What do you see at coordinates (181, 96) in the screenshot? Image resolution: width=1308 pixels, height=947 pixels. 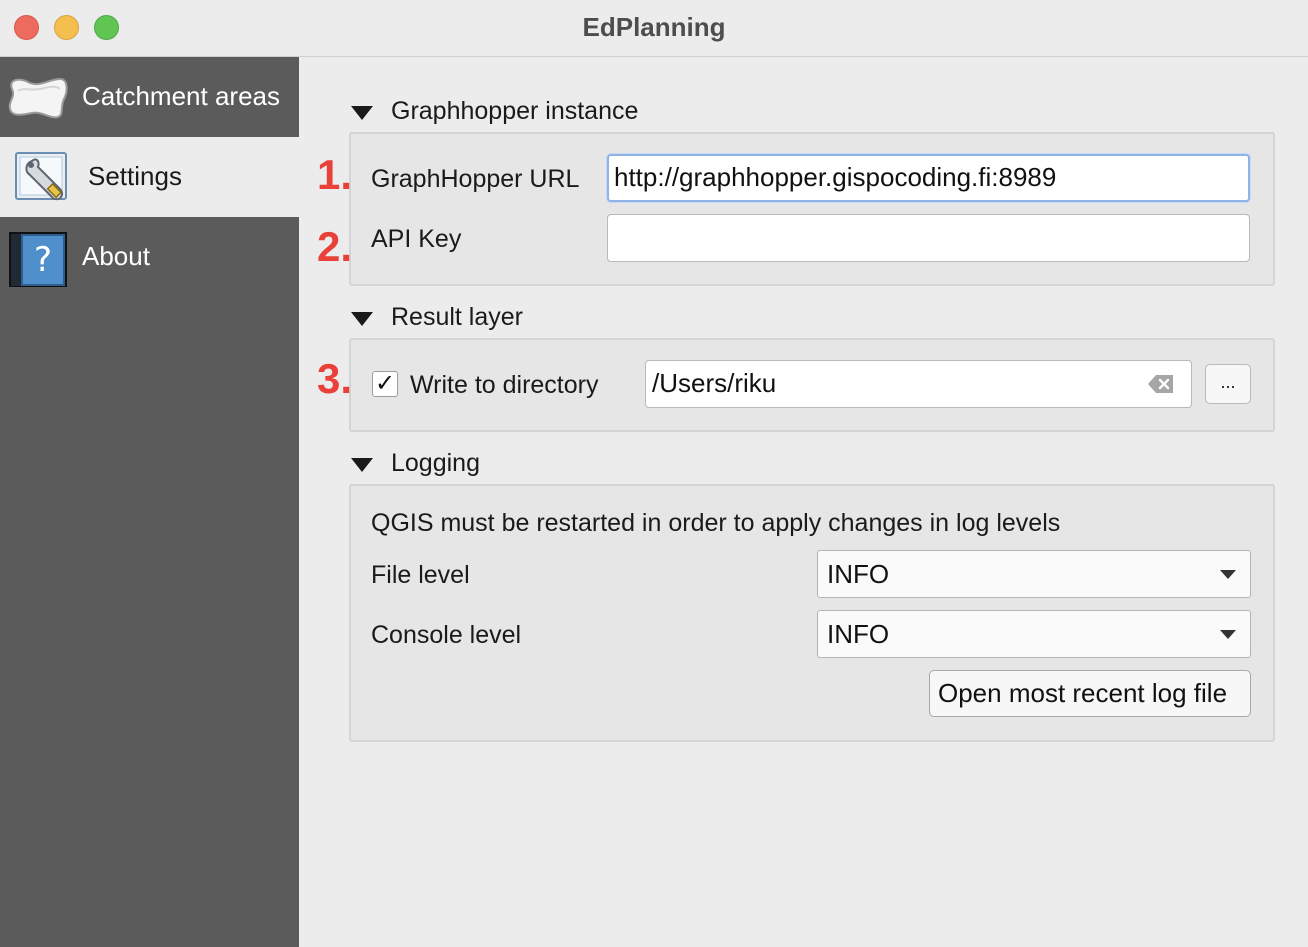 I see `sidebar-item-label: Catchment areas` at bounding box center [181, 96].